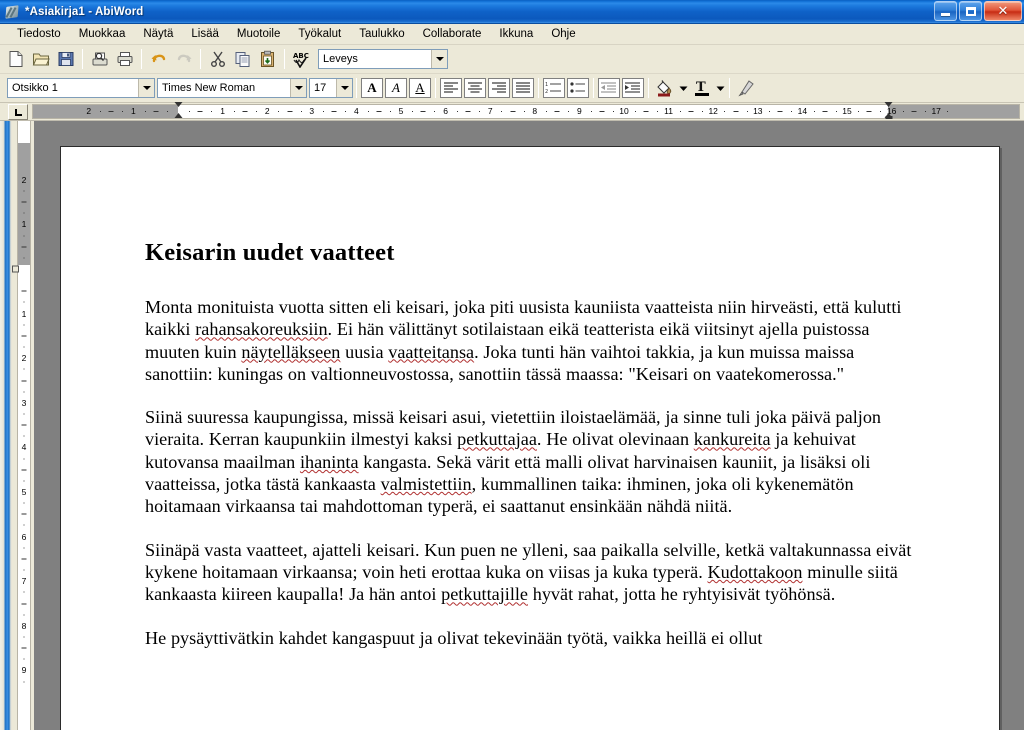  I want to click on paste-button, so click(267, 59).